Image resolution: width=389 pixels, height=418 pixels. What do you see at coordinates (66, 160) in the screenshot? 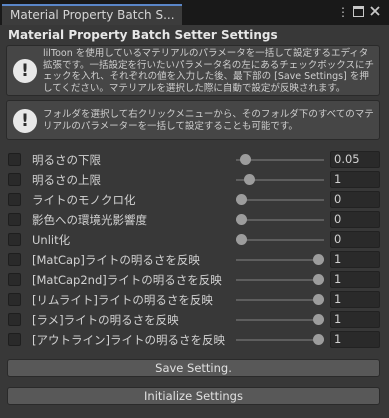
I see `parameter-label: 明るさの下限` at bounding box center [66, 160].